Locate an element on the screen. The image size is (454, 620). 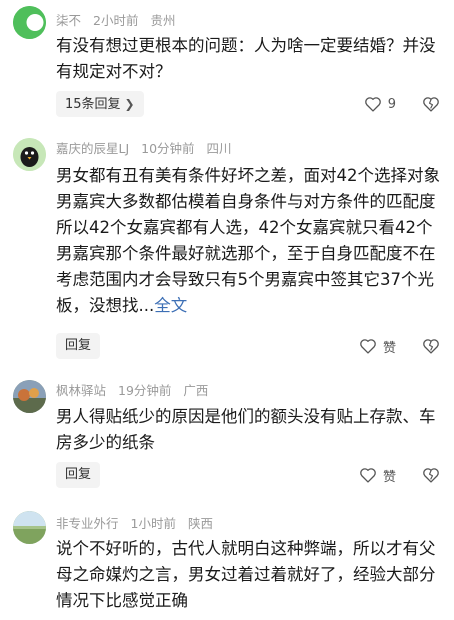
comment-meta: 嘉庆的辰星LJ 10分钟前 四川 is located at coordinates (148, 147).